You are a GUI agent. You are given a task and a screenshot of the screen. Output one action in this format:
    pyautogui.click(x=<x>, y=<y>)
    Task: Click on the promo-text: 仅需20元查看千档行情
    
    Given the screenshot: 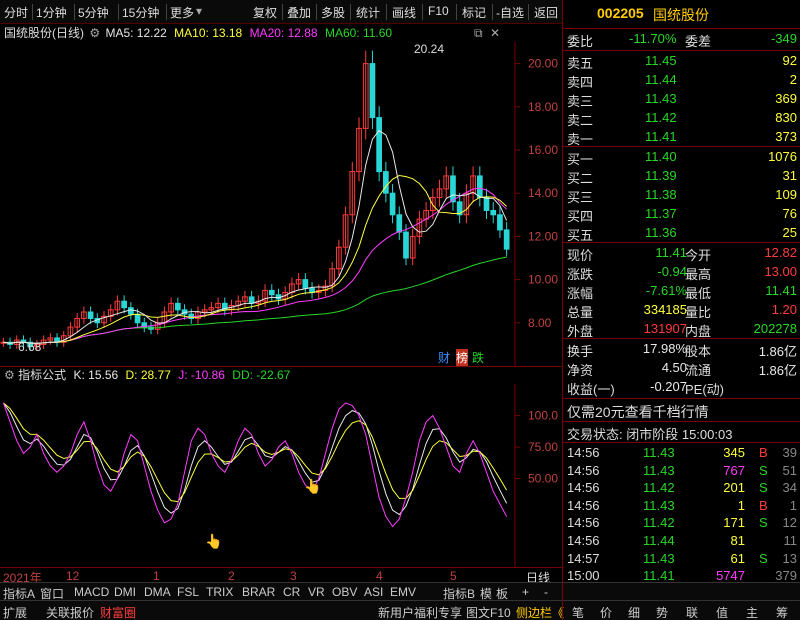 What is the action you would take?
    pyautogui.click(x=638, y=412)
    